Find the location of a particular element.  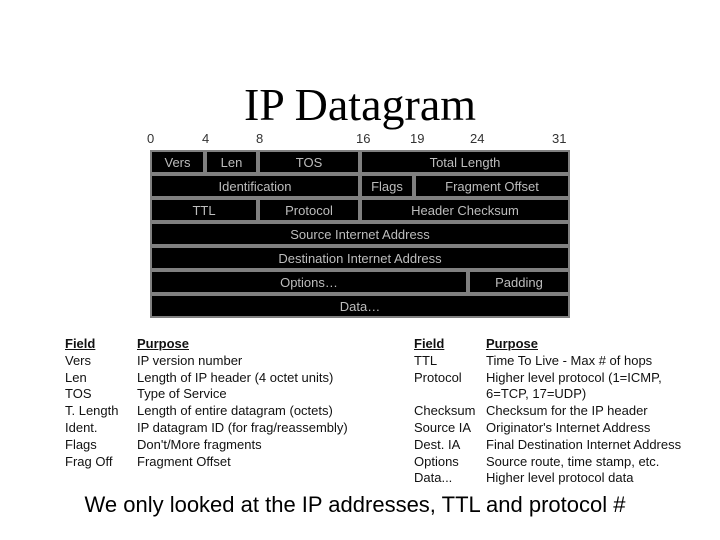

field-name: Dest. IA is located at coordinates (437, 444).